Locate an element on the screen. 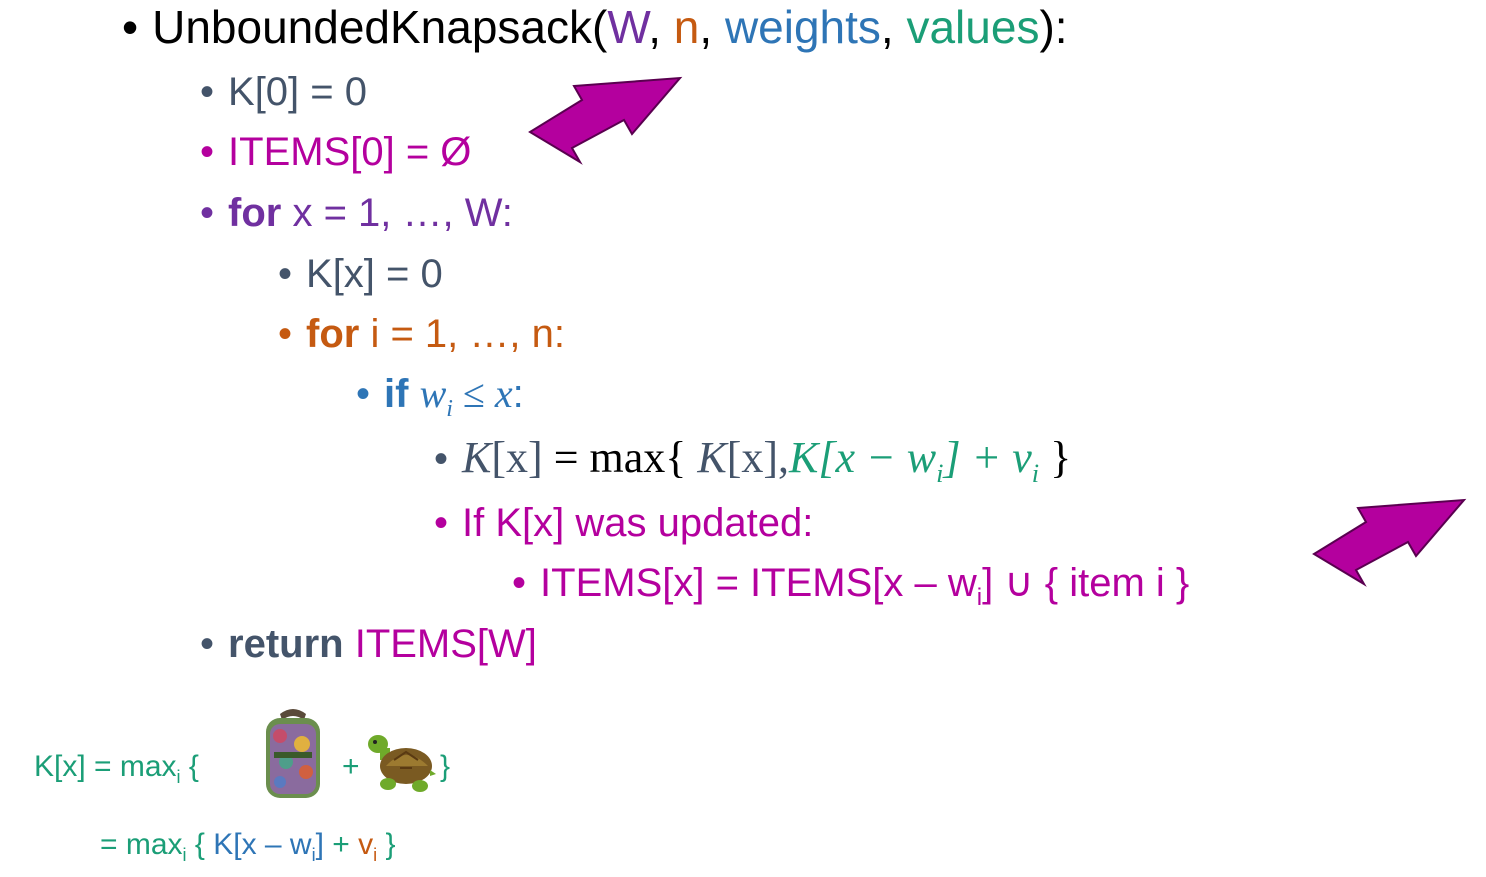  footnote-k-term: ] is located at coordinates (319, 844).